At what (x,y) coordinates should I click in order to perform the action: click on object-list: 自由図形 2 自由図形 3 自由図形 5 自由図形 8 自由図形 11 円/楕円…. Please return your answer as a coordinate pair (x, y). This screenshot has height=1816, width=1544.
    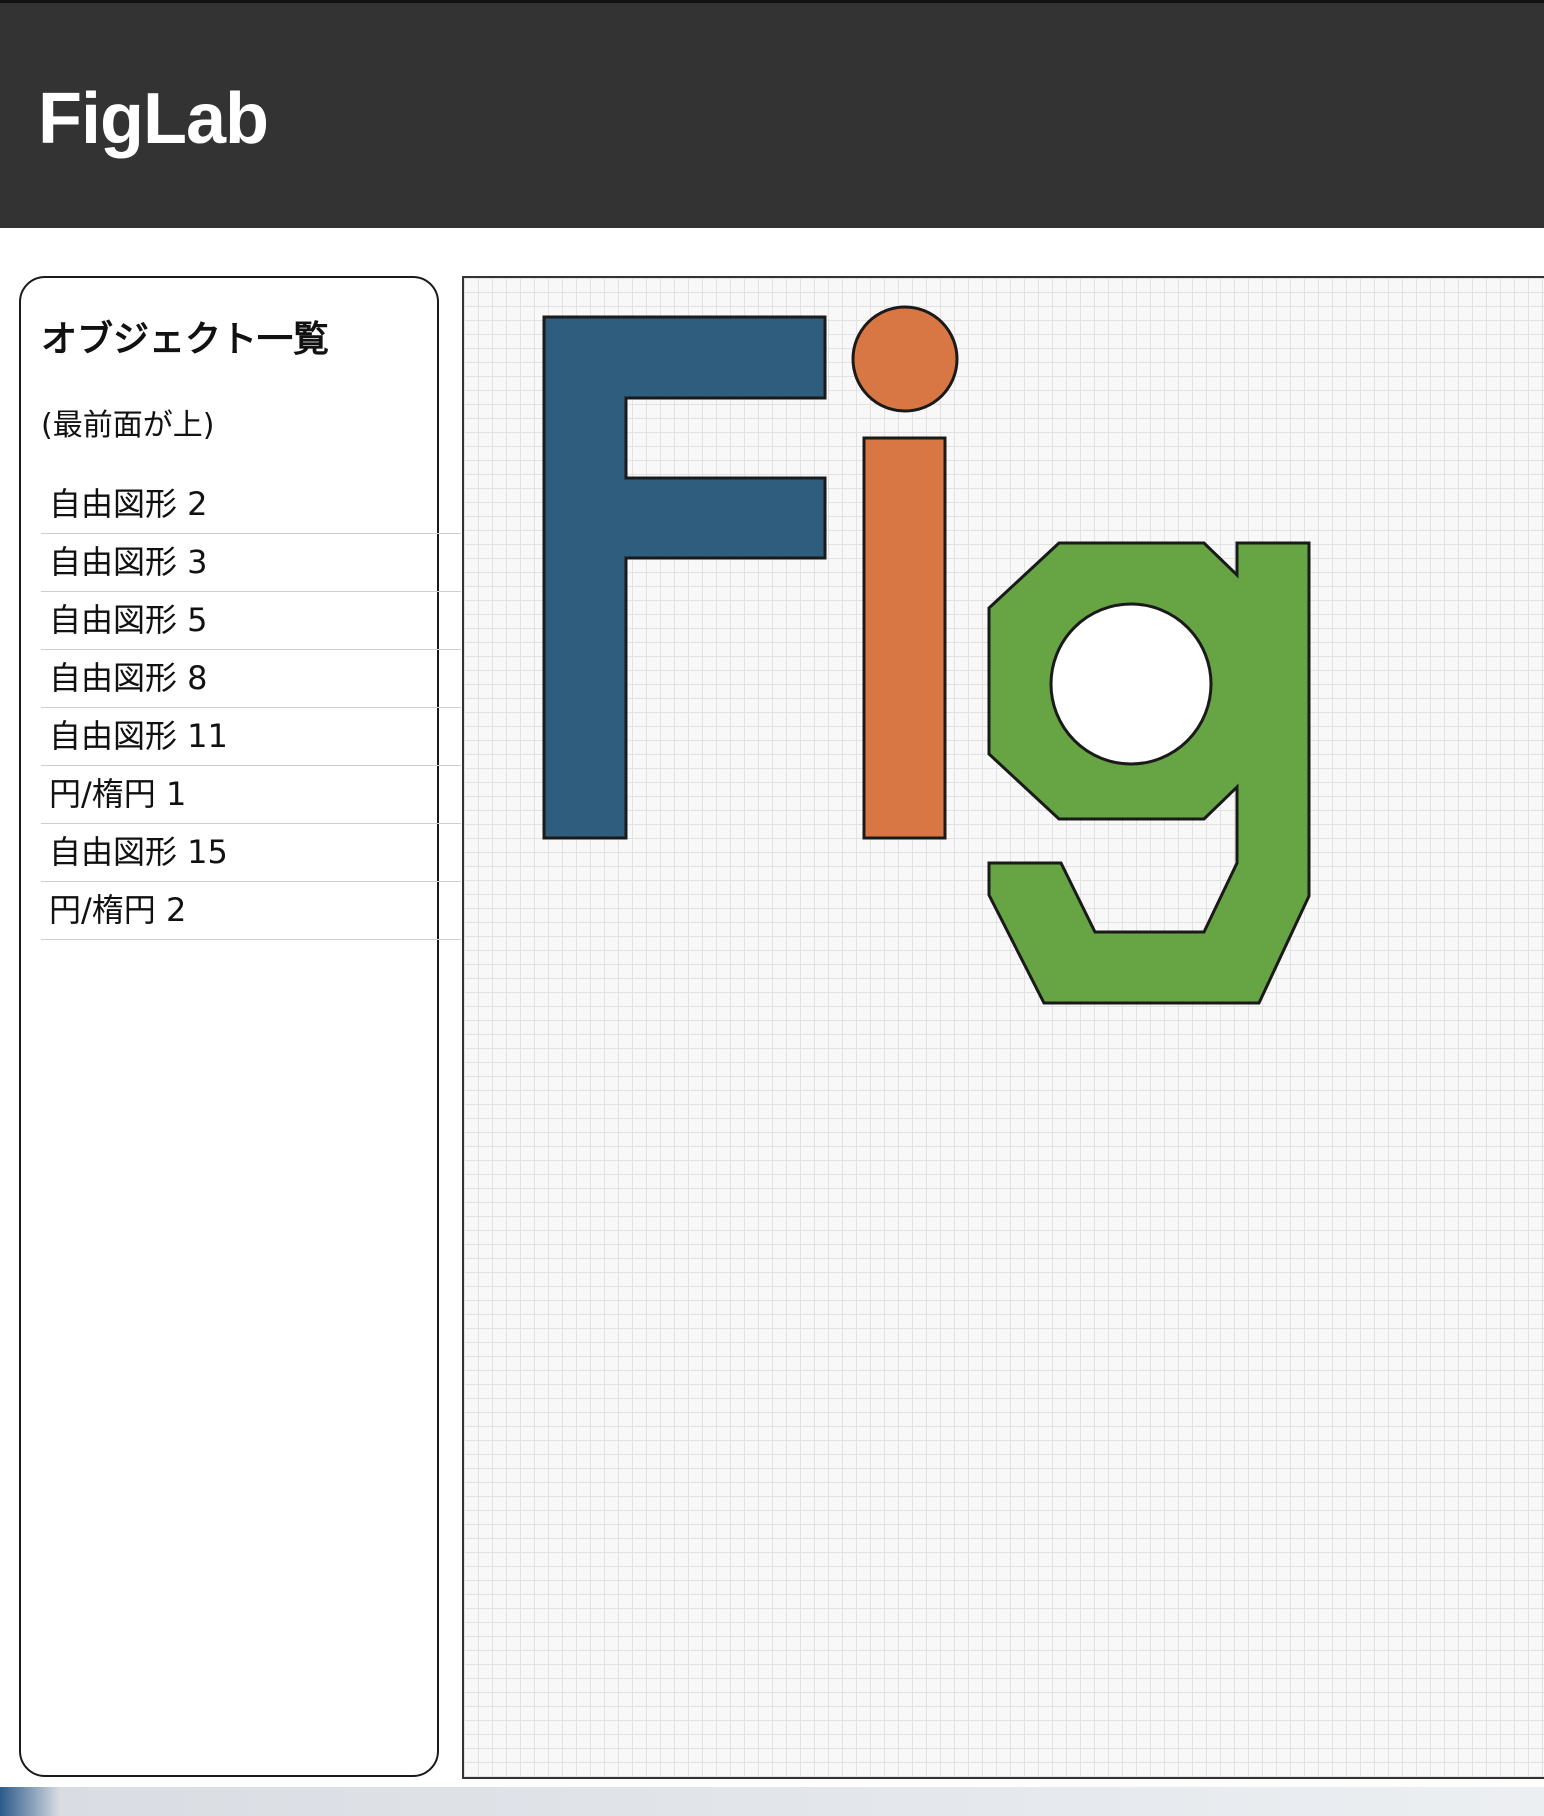
    Looking at the image, I should click on (251, 708).